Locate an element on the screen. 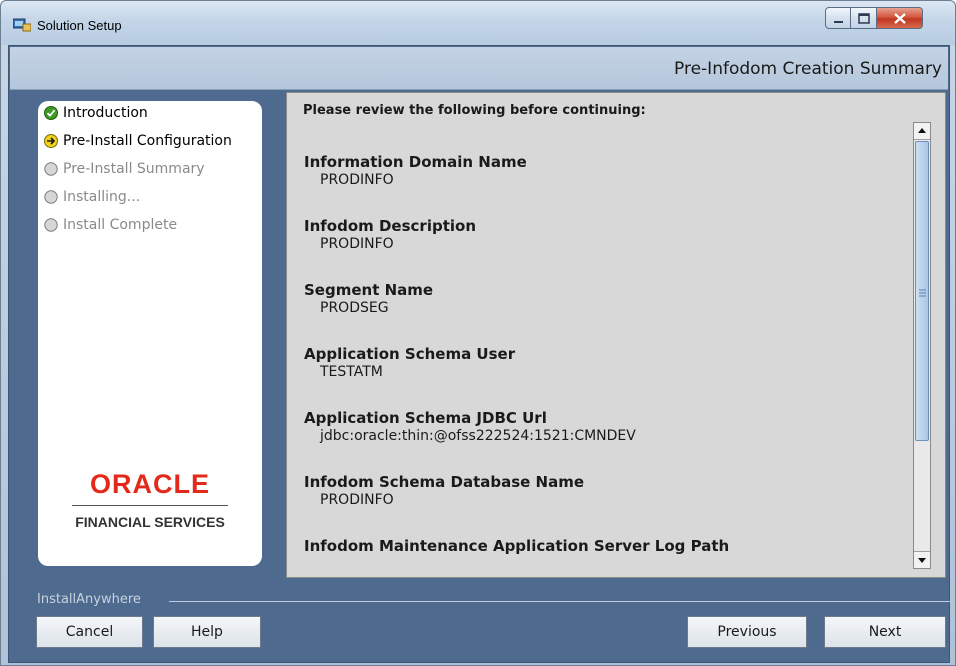 The width and height of the screenshot is (956, 666). review-label: Application Schema JDBC Url is located at coordinates (425, 418).